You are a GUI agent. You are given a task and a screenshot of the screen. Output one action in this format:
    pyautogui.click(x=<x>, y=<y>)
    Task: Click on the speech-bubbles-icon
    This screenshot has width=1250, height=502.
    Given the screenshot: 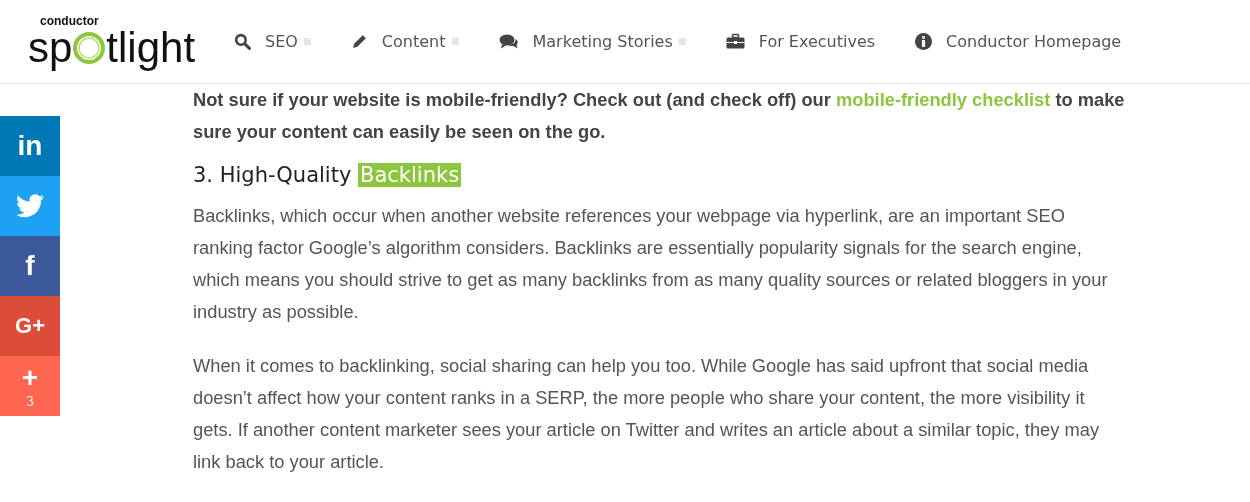 What is the action you would take?
    pyautogui.click(x=508, y=41)
    